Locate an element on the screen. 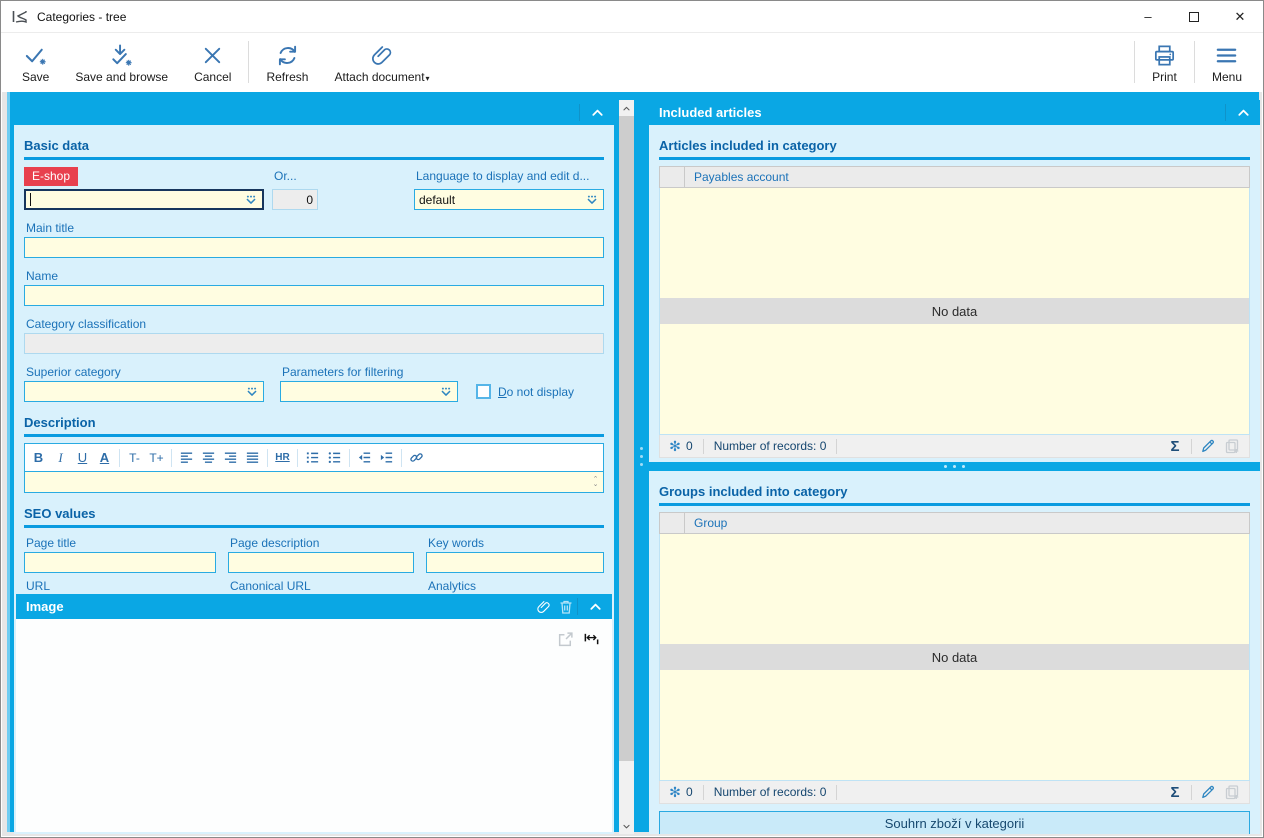  articles-empty-message: No data is located at coordinates (954, 311).